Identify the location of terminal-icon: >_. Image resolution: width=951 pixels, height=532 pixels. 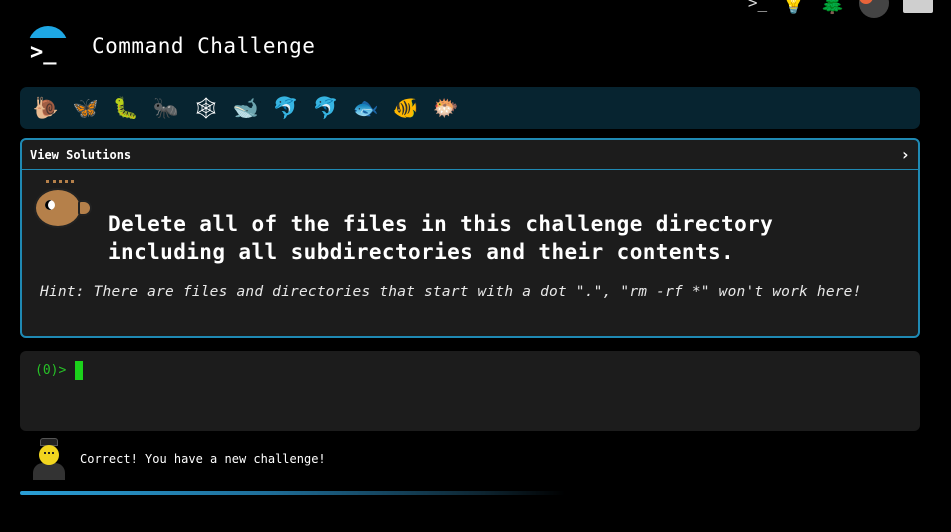
(757, 7).